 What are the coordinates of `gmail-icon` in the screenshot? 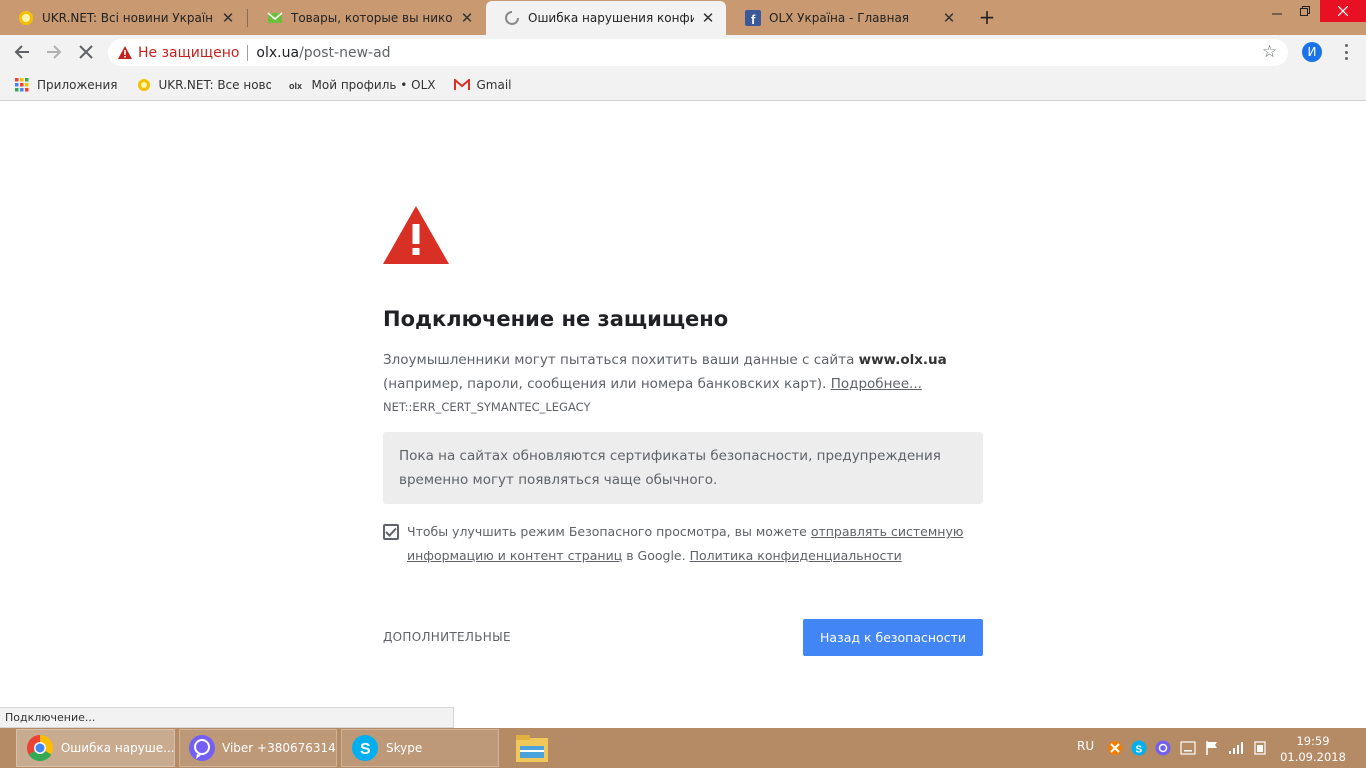 It's located at (461, 85).